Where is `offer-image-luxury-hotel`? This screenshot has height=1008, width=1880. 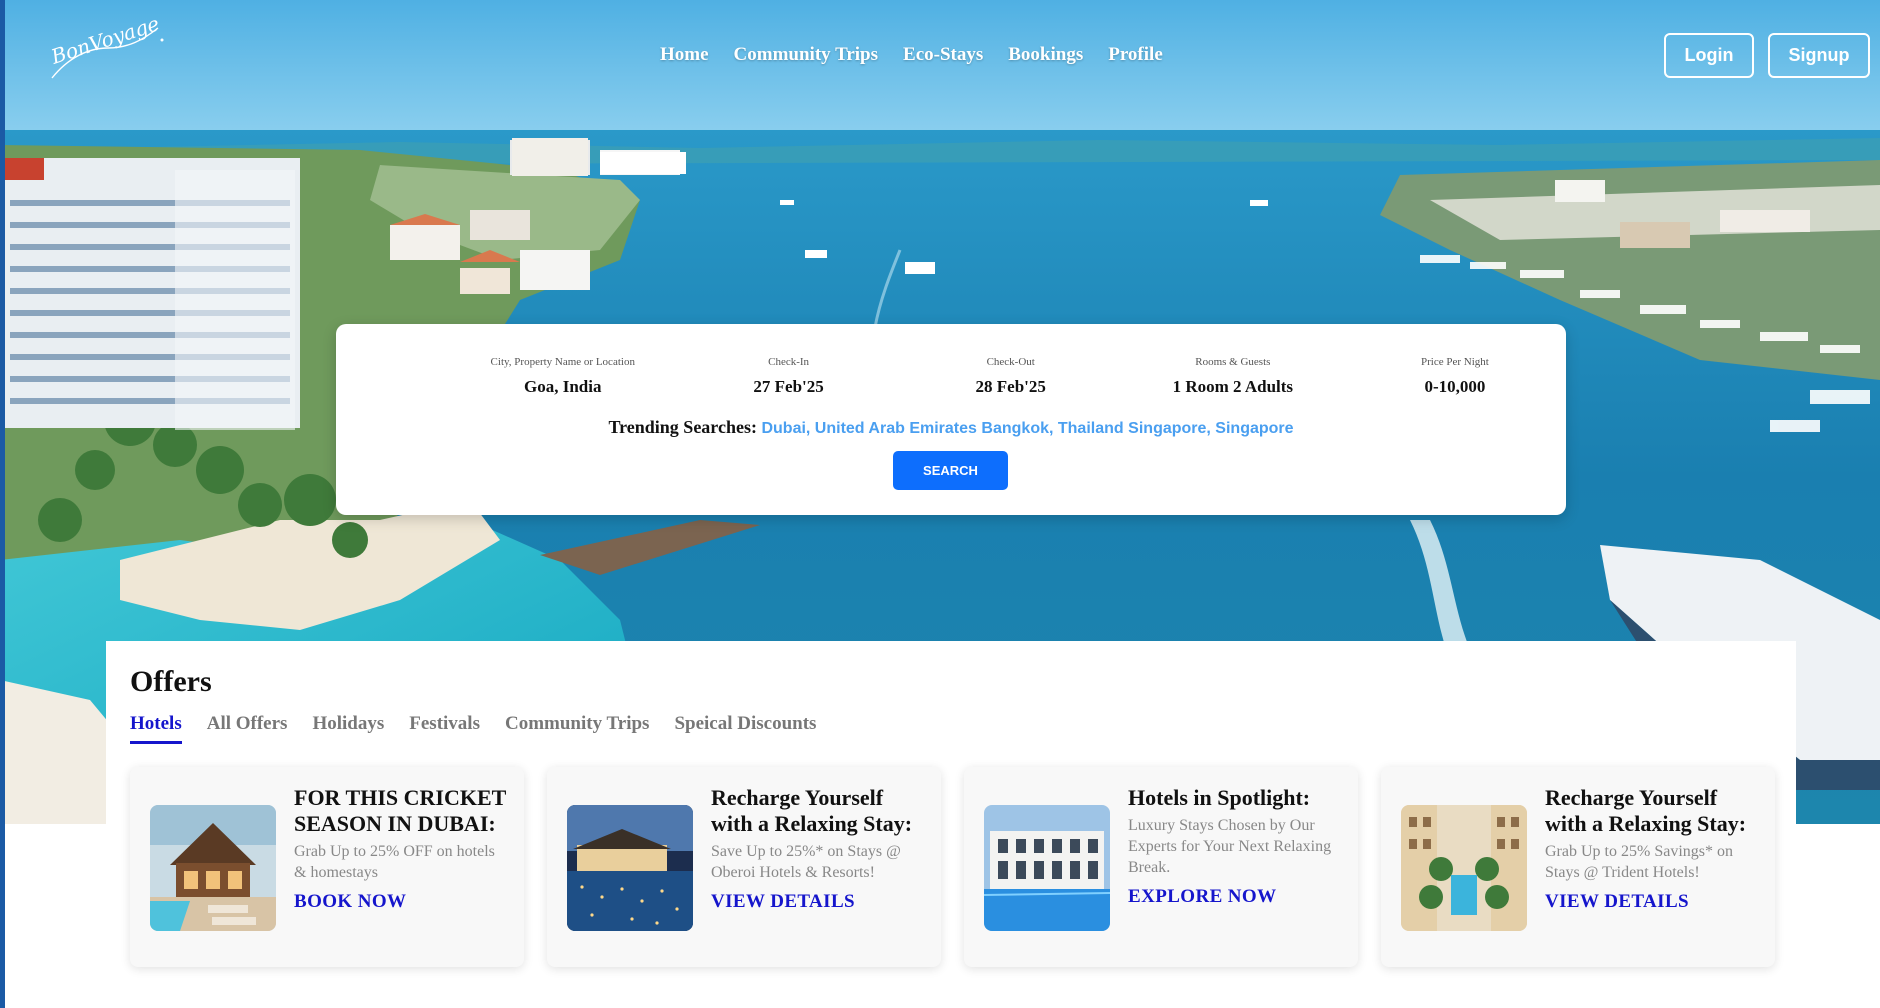
offer-image-luxury-hotel is located at coordinates (1047, 868).